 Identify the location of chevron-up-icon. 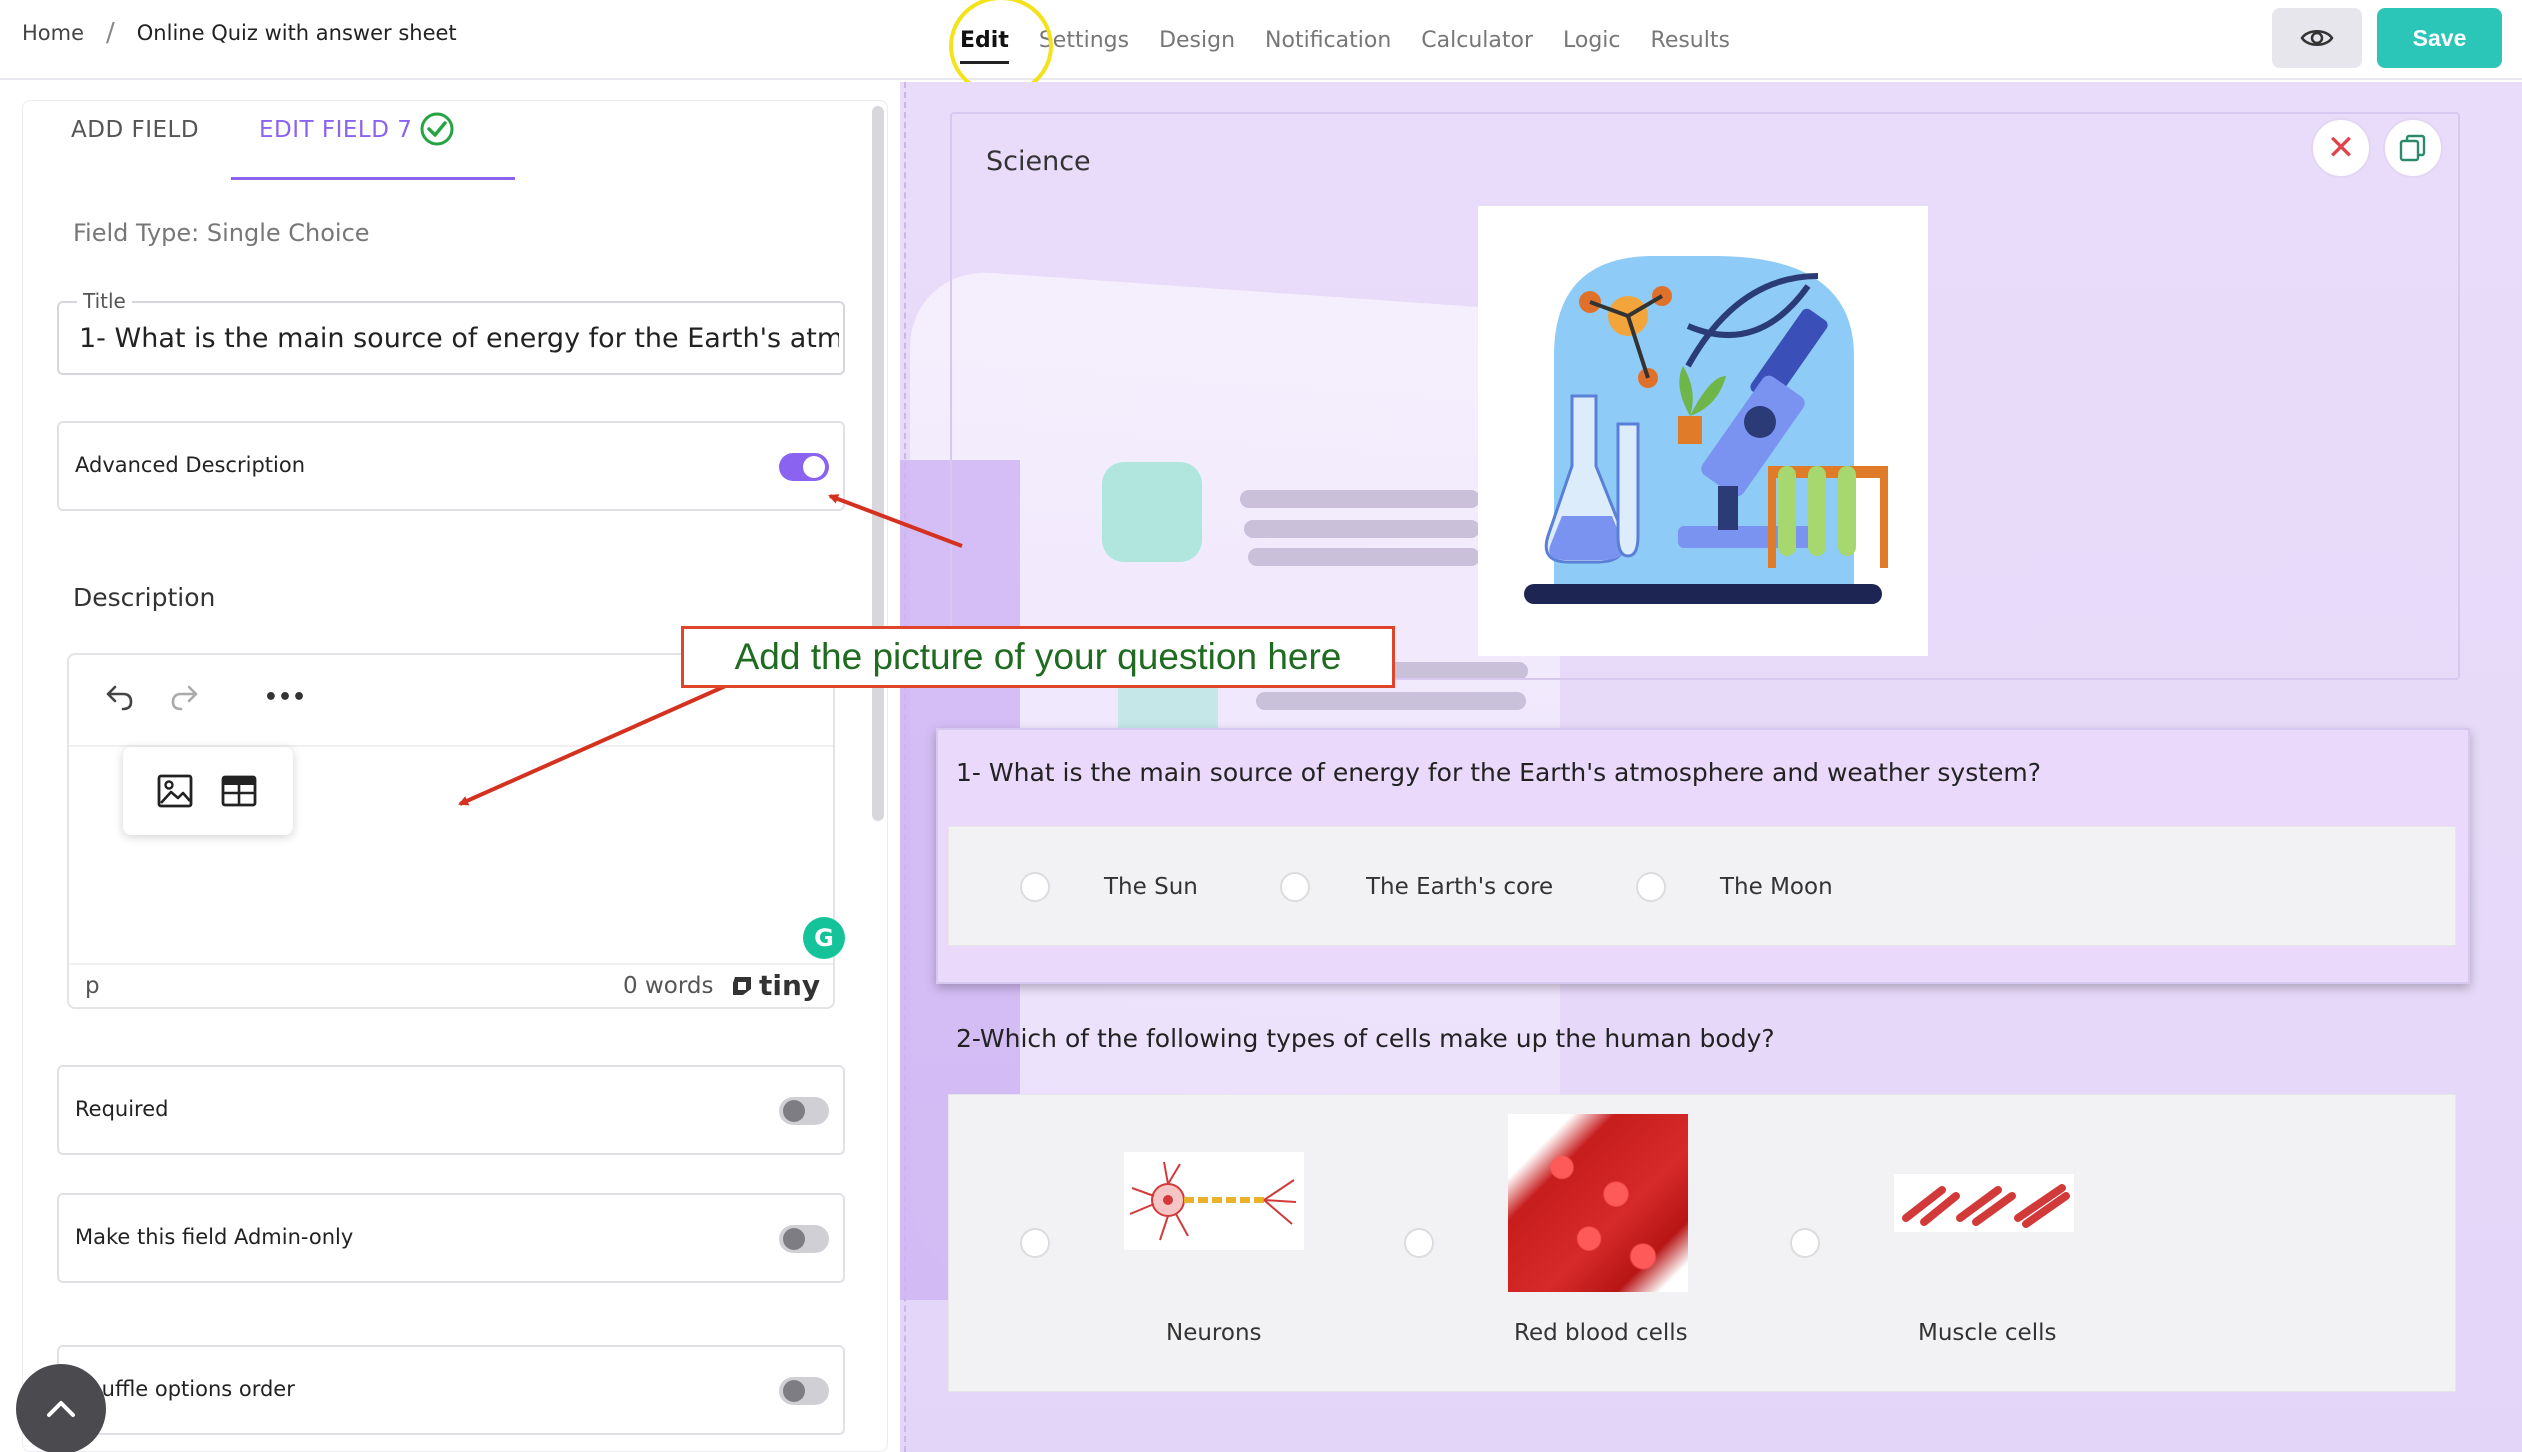
(61, 1409).